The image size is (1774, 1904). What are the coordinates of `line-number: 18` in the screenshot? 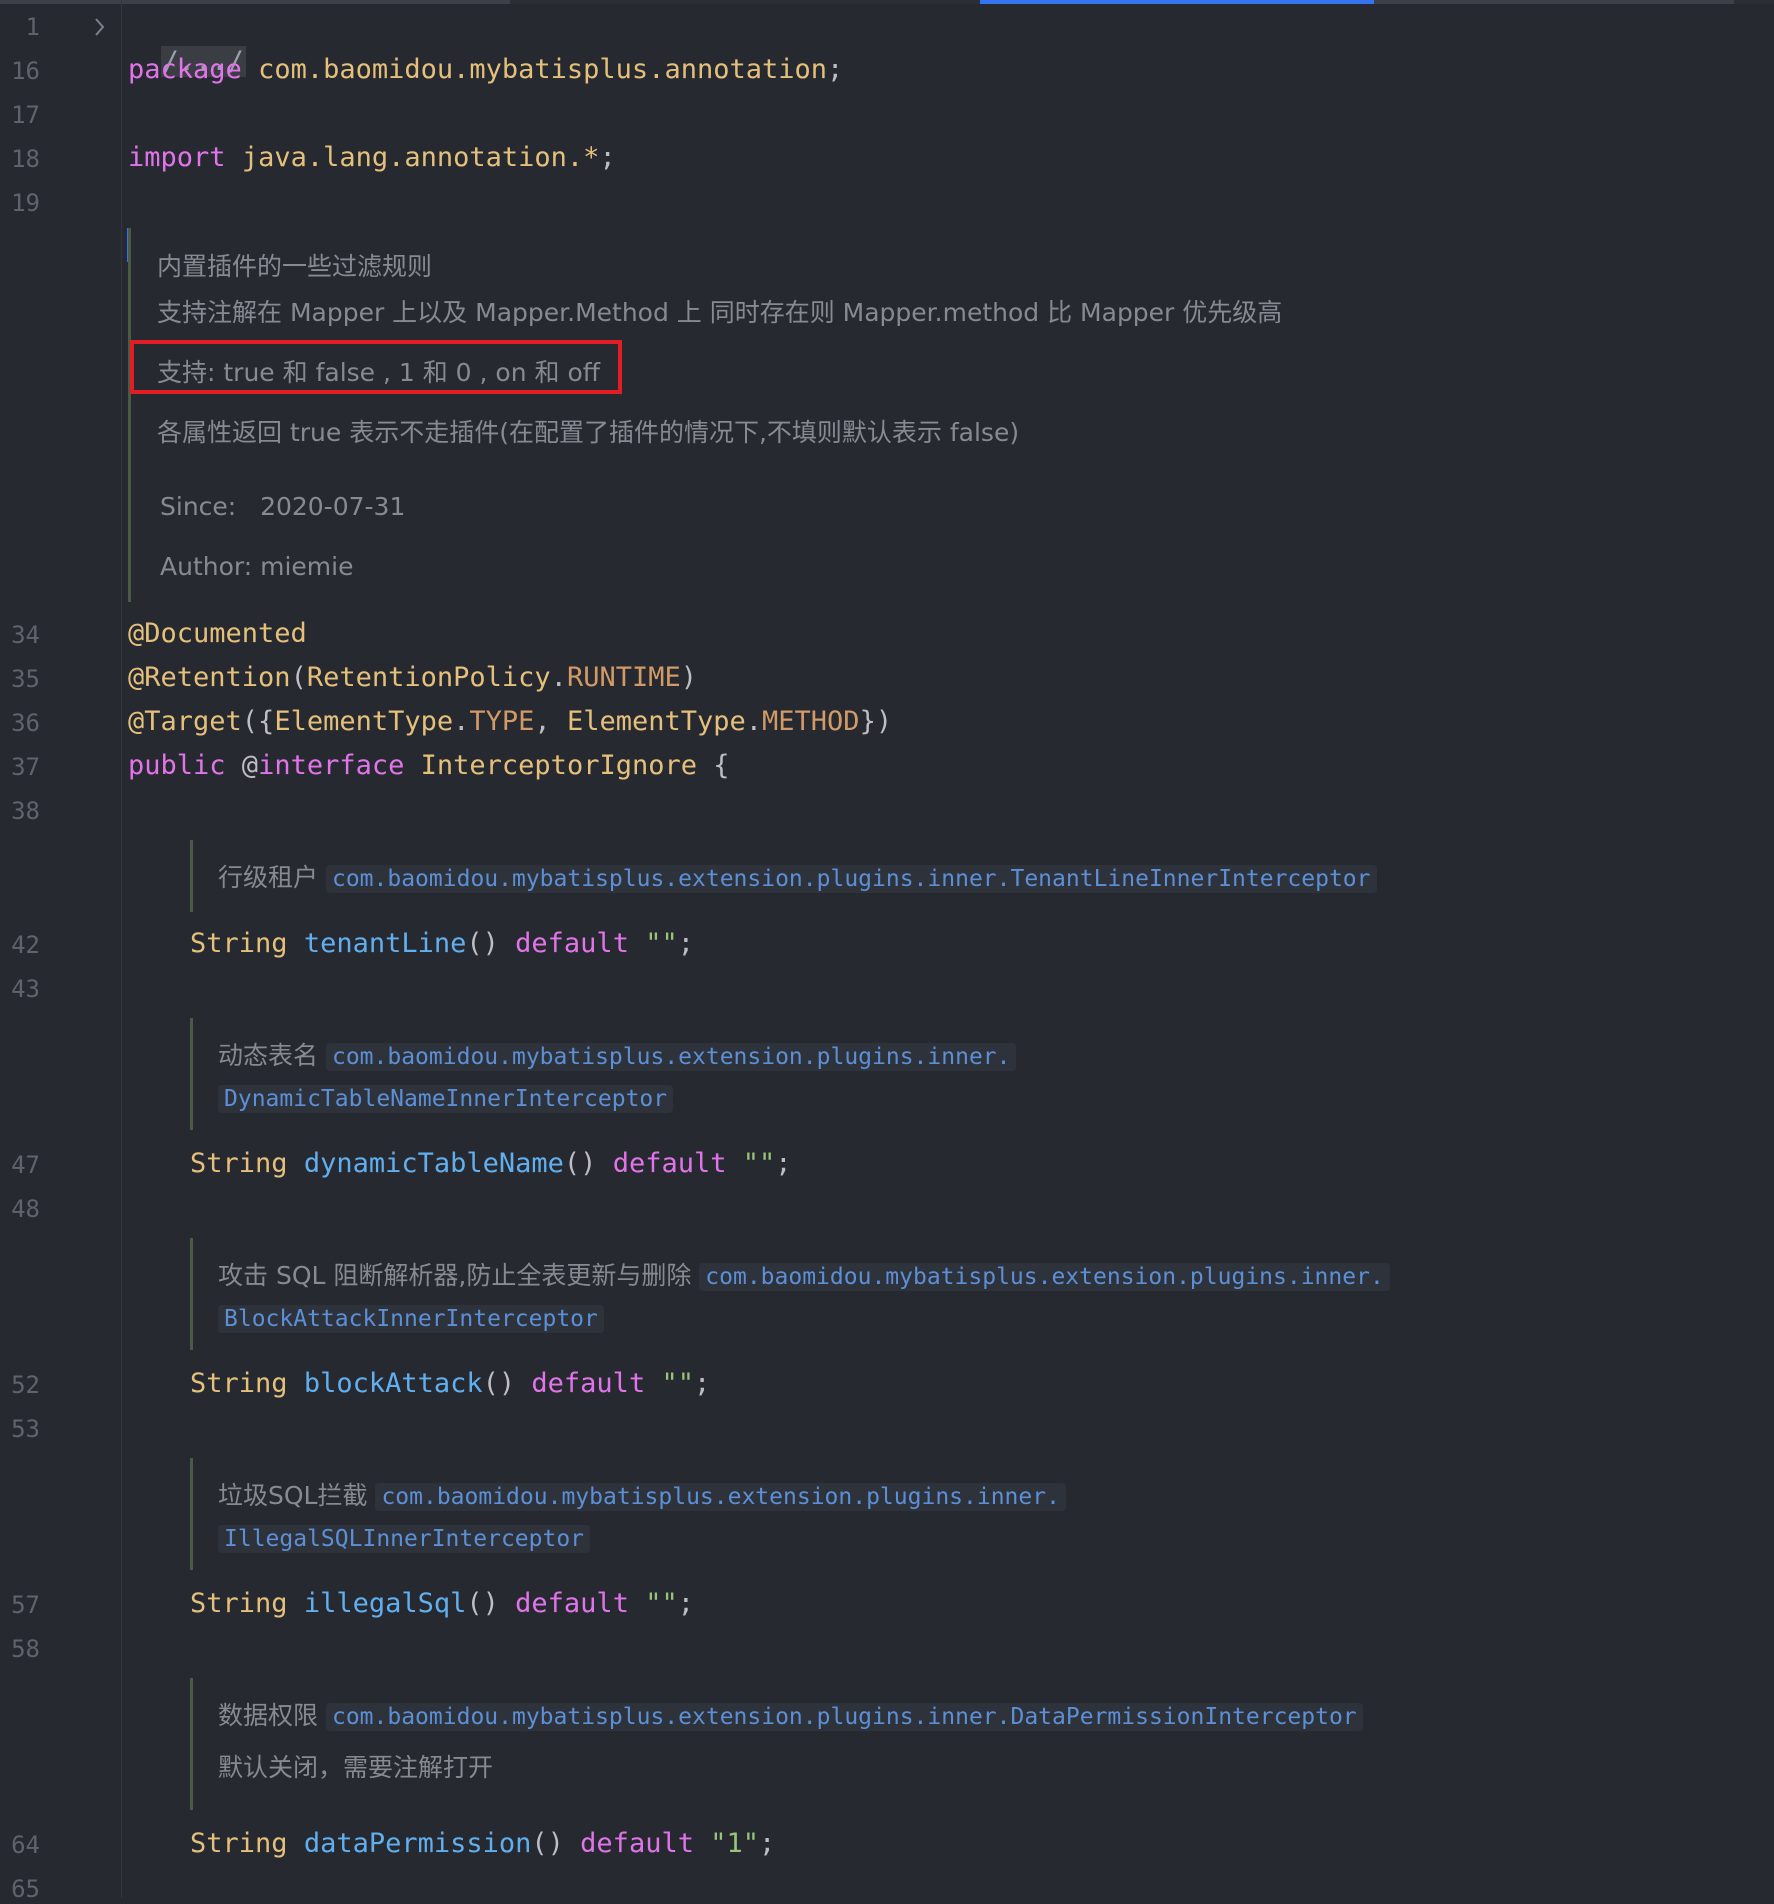 It's located at (25, 159).